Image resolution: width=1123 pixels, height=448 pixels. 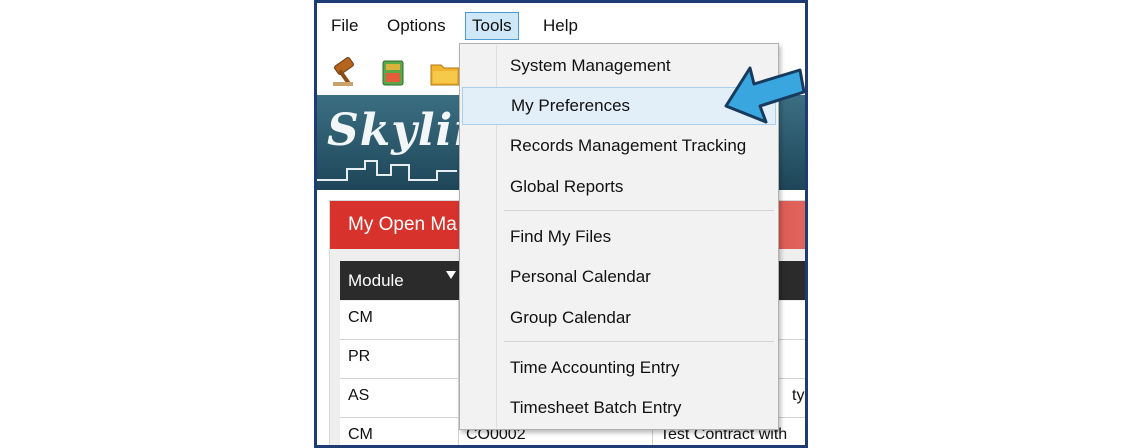 What do you see at coordinates (628, 145) in the screenshot?
I see `menuitem-label: Records Management Tracking` at bounding box center [628, 145].